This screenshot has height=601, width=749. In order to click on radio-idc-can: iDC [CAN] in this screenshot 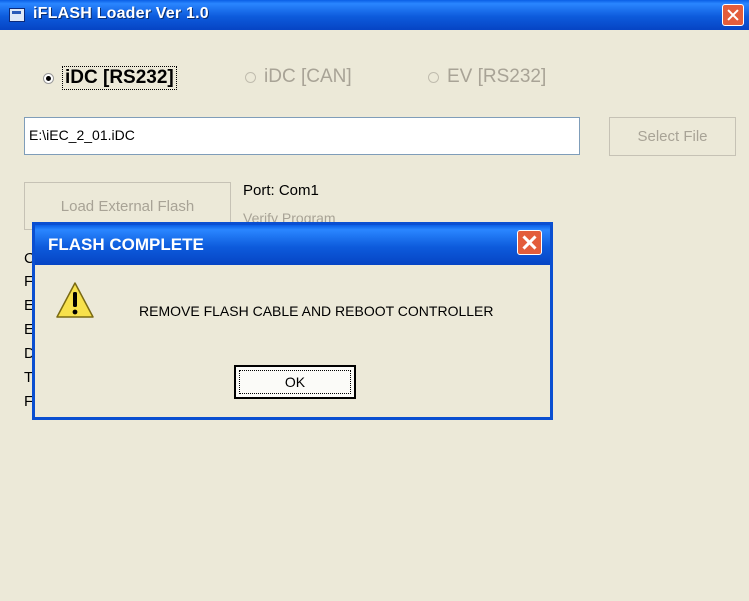, I will do `click(298, 77)`.